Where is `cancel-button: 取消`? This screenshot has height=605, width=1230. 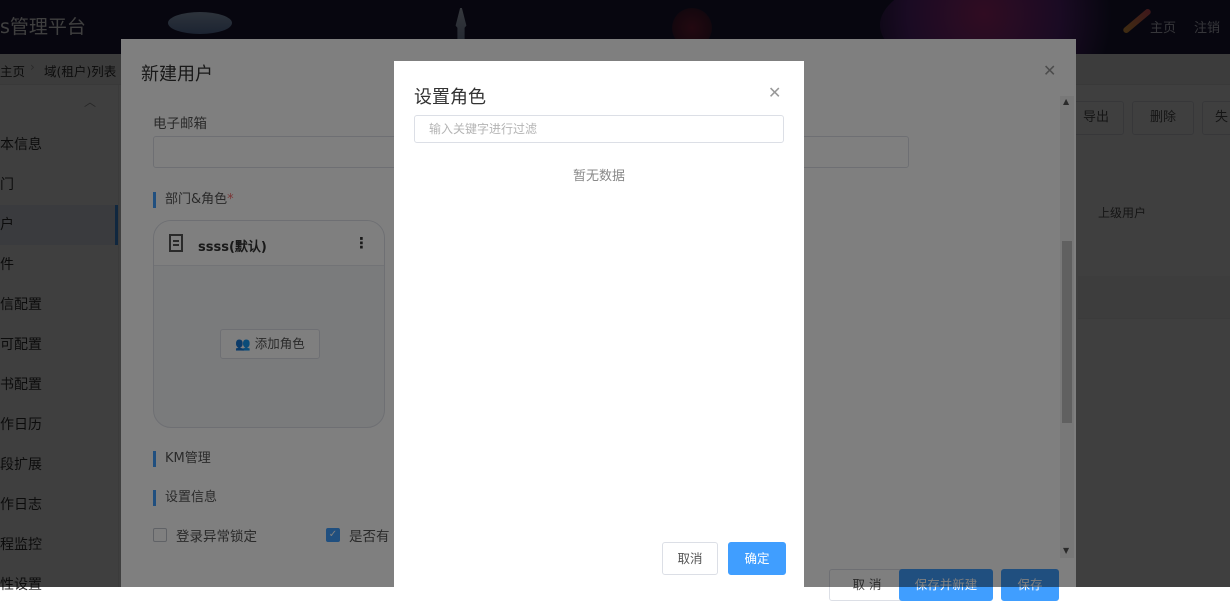
cancel-button: 取消 is located at coordinates (690, 558).